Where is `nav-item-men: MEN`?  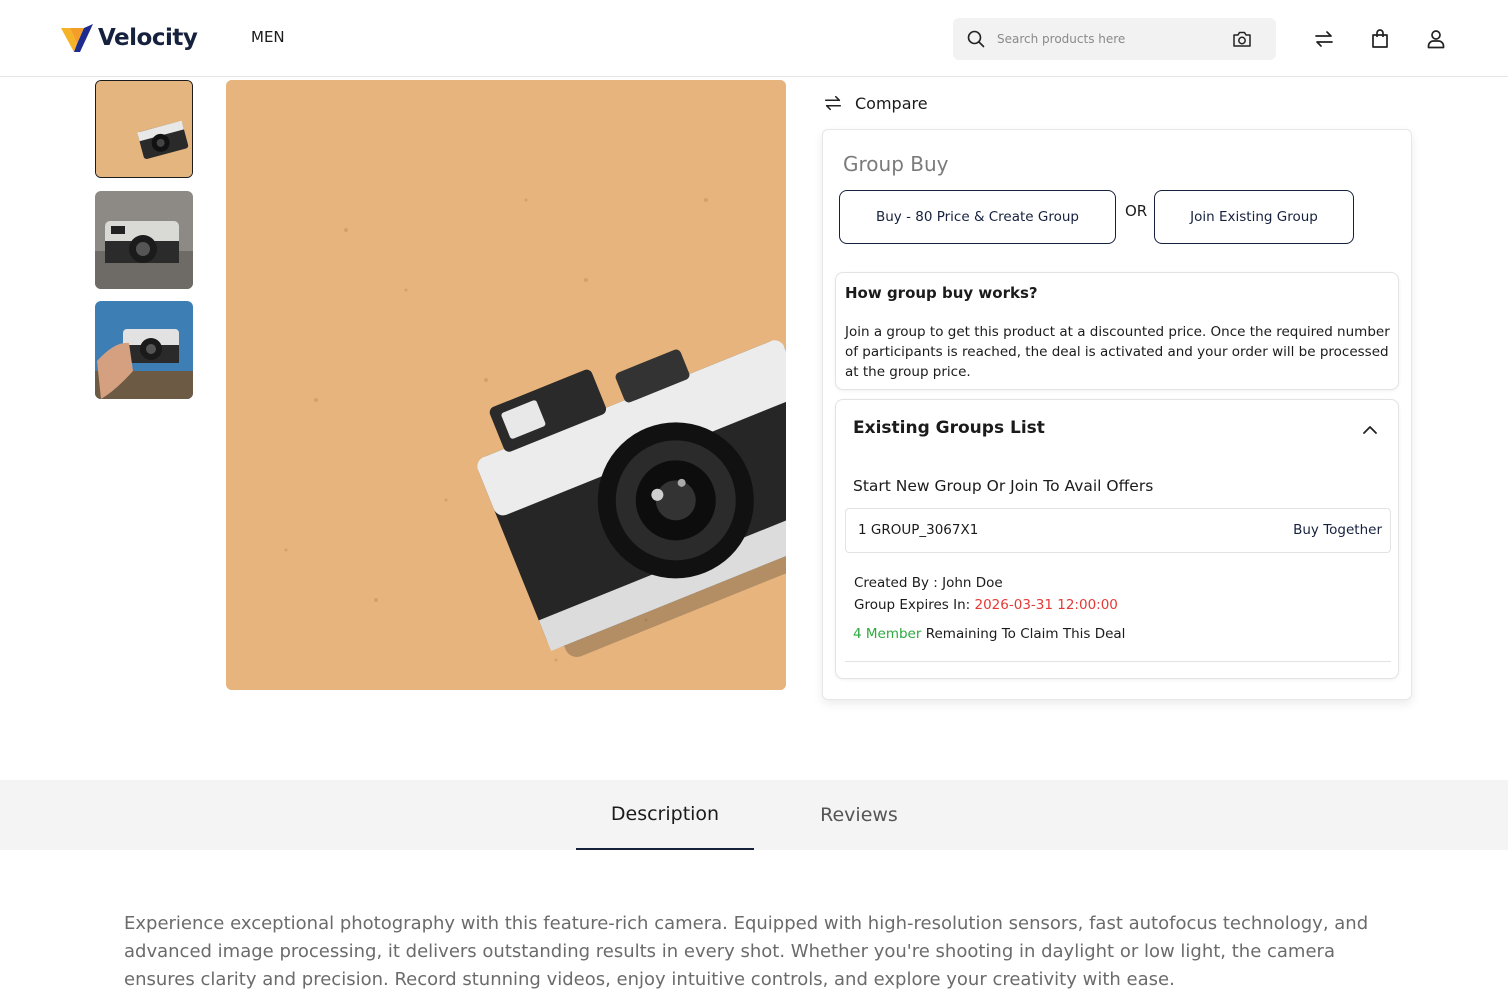 nav-item-men: MEN is located at coordinates (268, 37).